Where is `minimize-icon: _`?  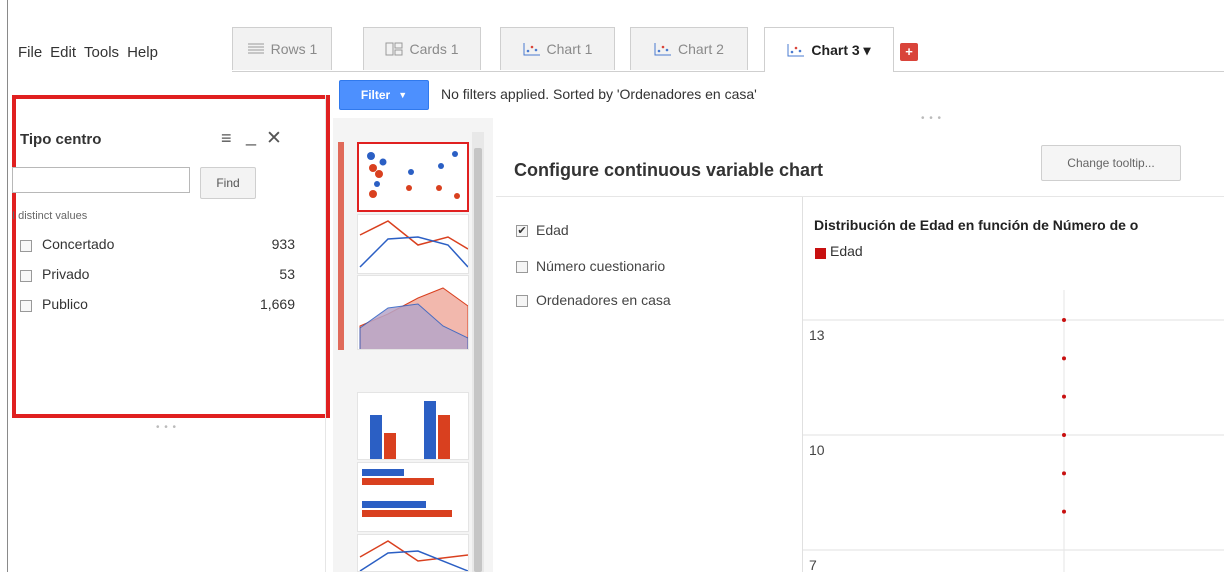 minimize-icon: _ is located at coordinates (251, 136).